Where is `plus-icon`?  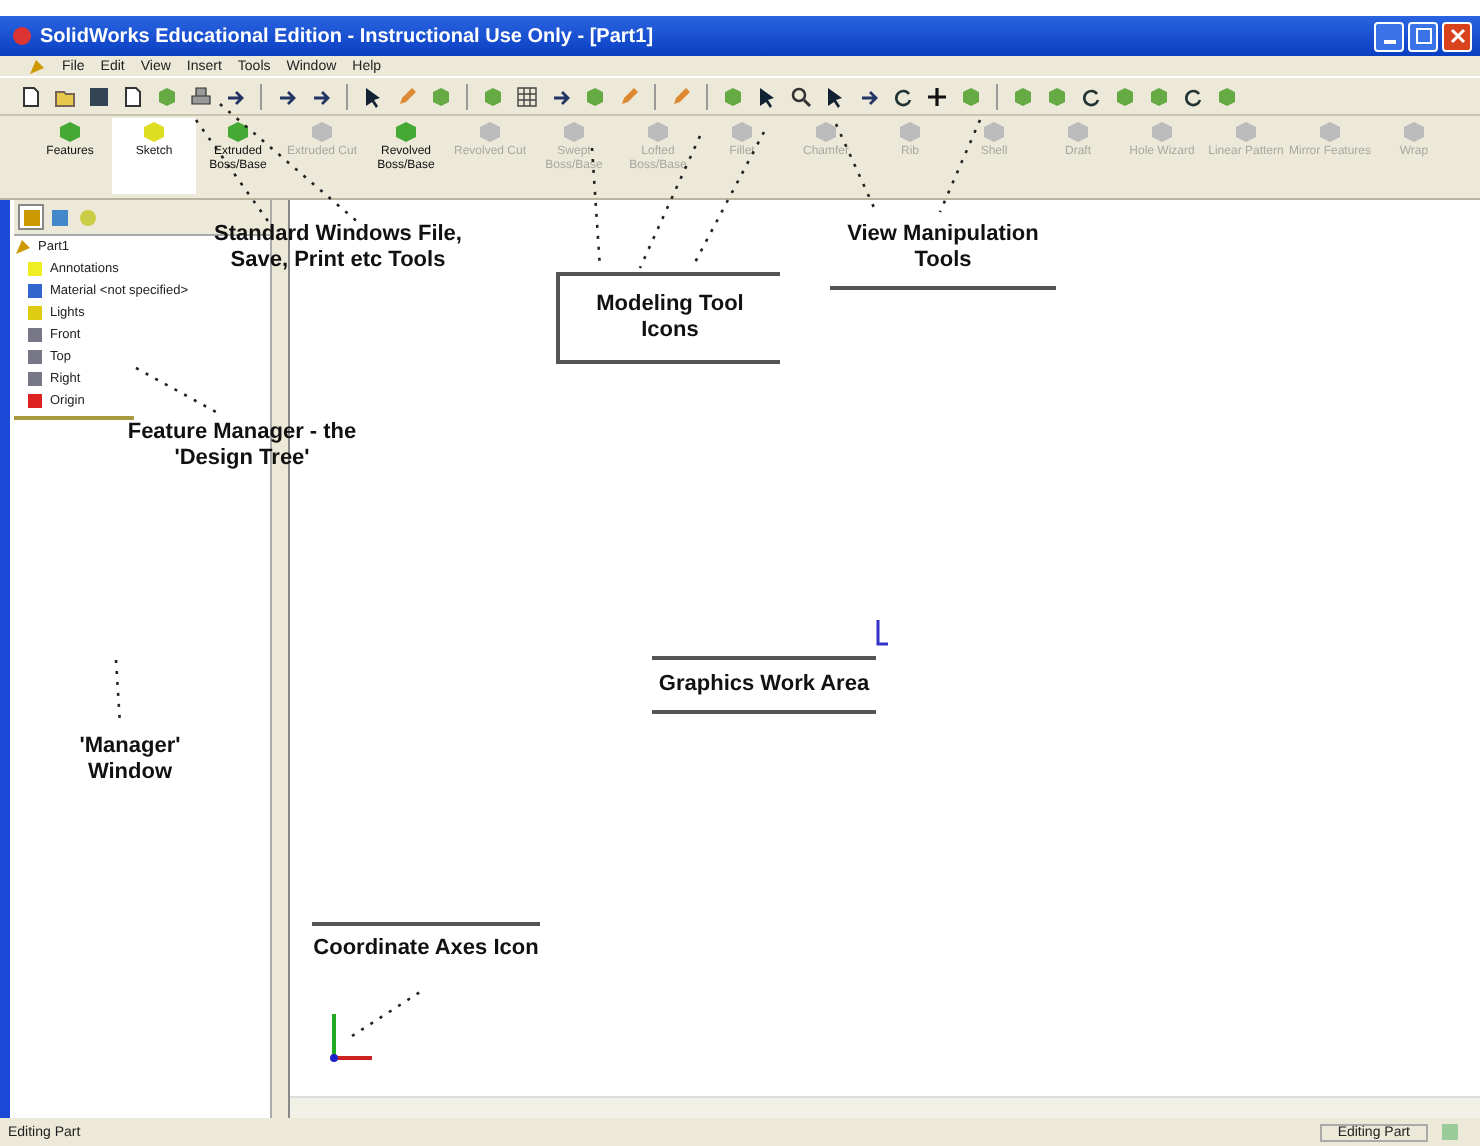
plus-icon is located at coordinates (937, 96).